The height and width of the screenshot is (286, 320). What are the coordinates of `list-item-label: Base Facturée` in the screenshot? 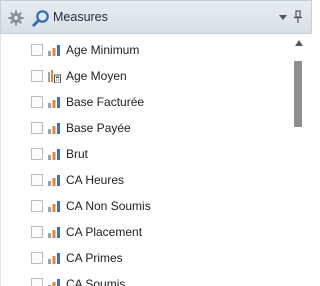 It's located at (105, 102).